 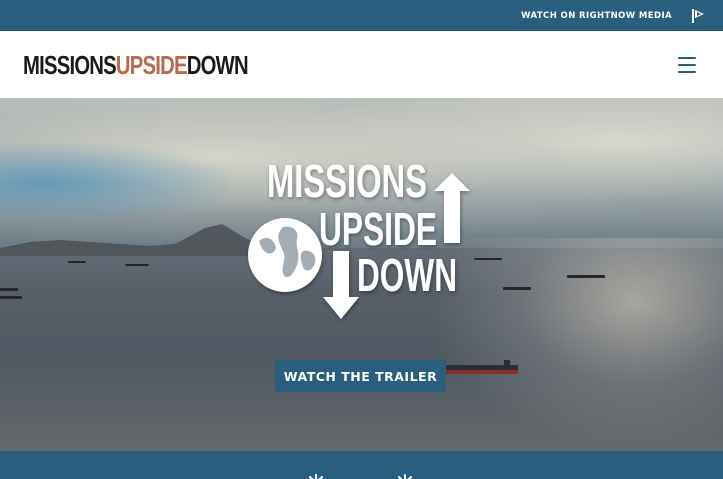 What do you see at coordinates (285, 255) in the screenshot?
I see `globe-icon` at bounding box center [285, 255].